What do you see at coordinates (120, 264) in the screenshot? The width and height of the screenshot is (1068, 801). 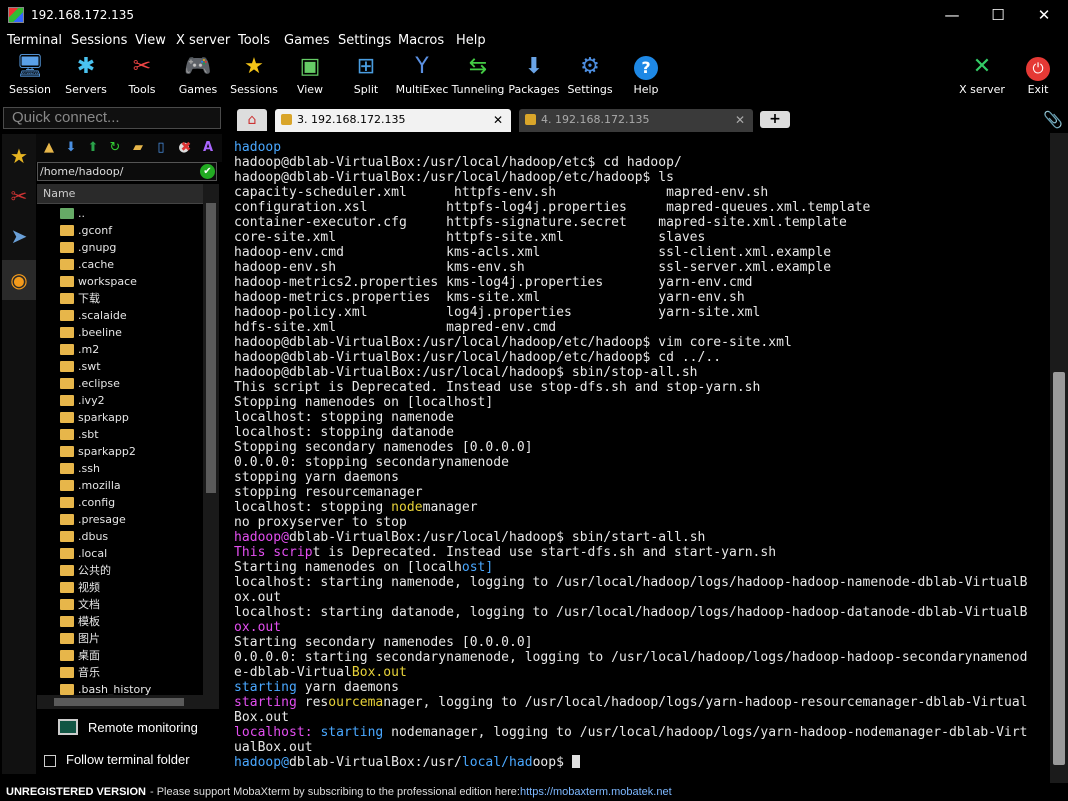 I see `file-row: .cache` at bounding box center [120, 264].